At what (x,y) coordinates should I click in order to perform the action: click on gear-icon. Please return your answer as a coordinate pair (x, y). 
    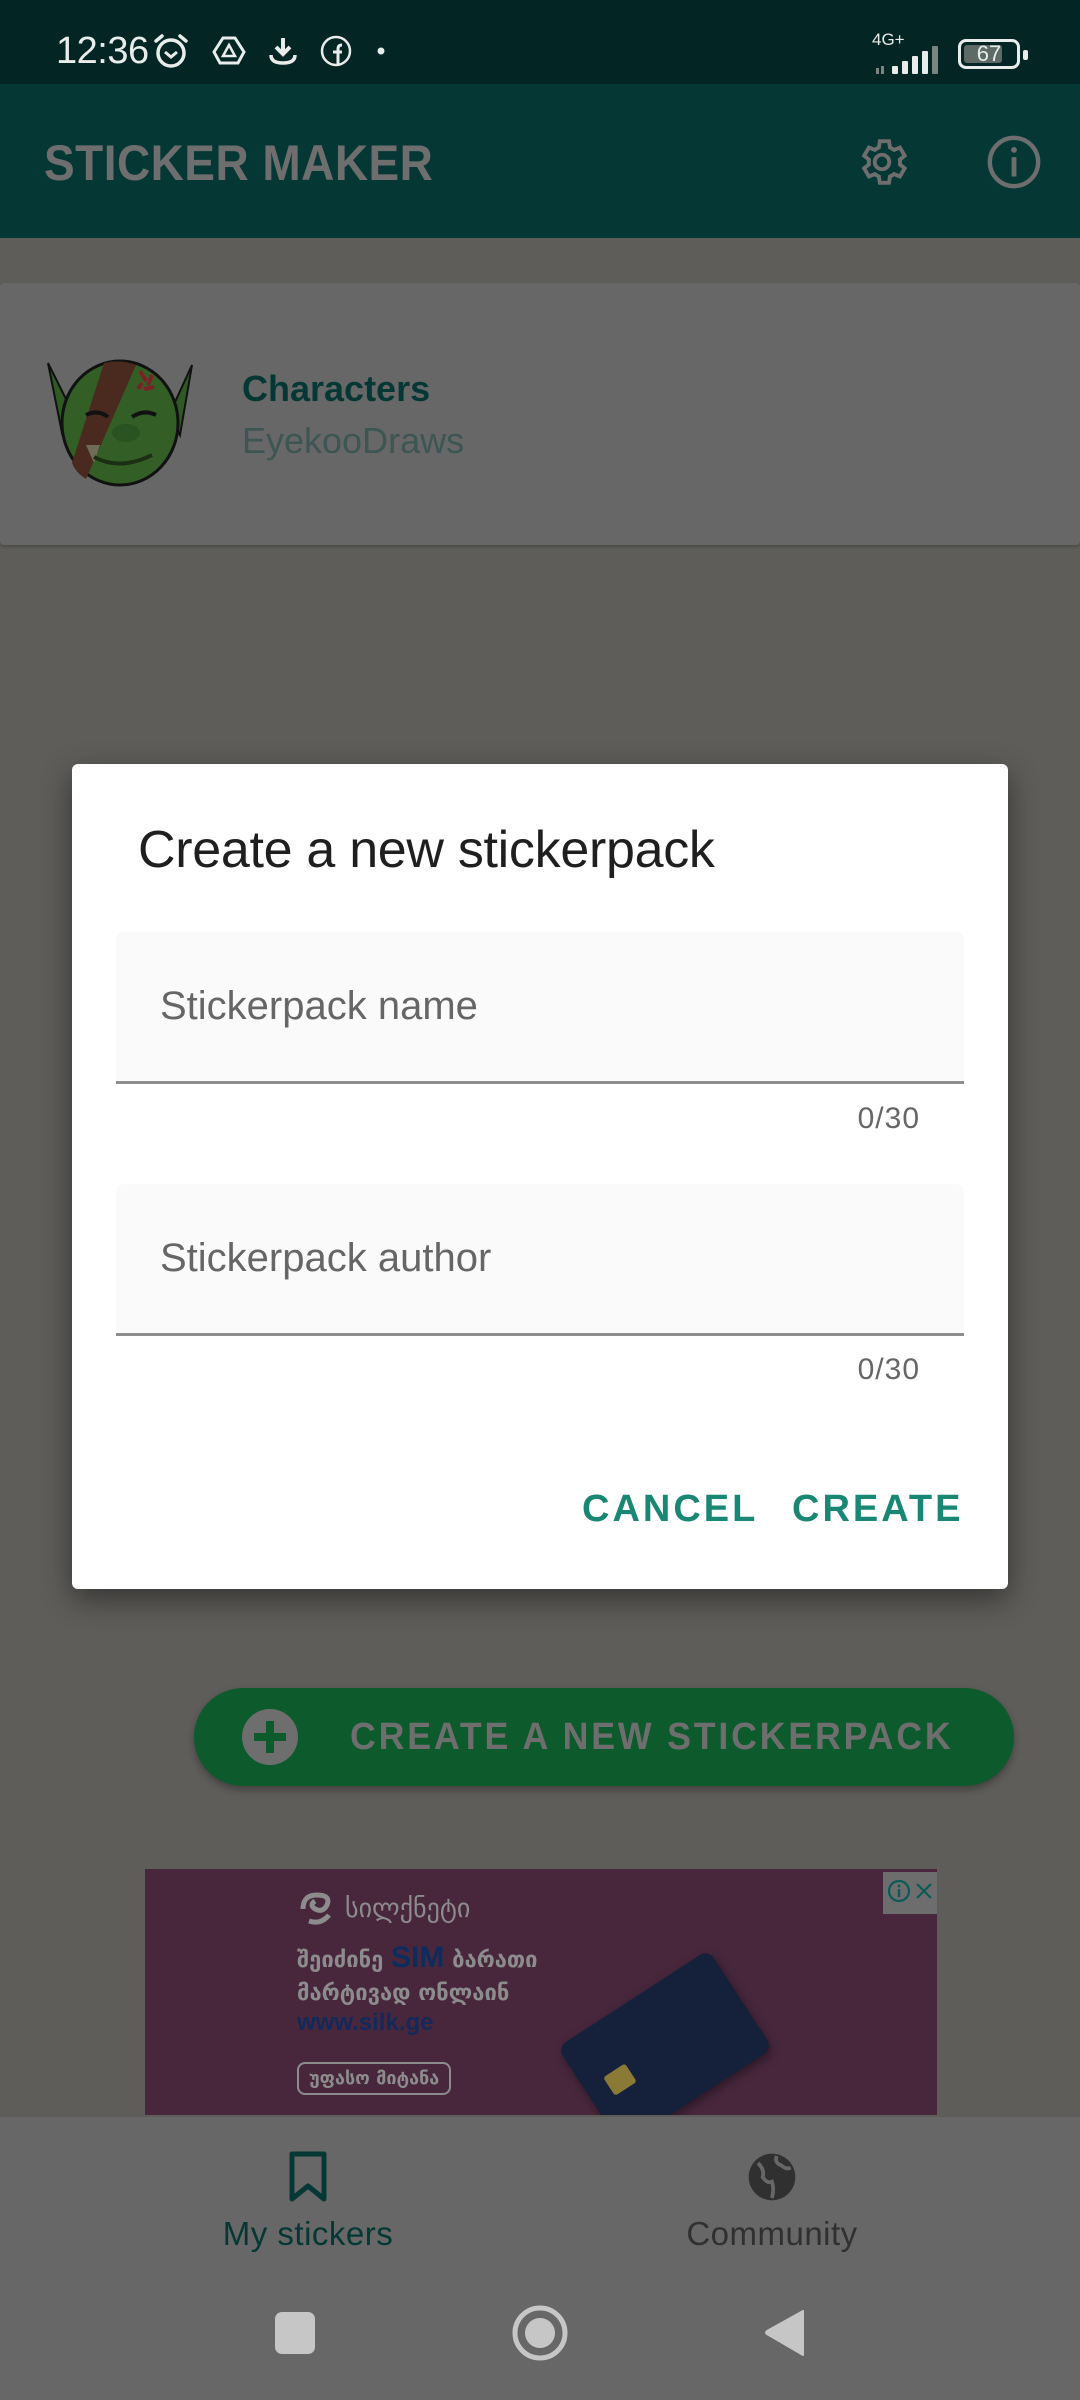
    Looking at the image, I should click on (884, 162).